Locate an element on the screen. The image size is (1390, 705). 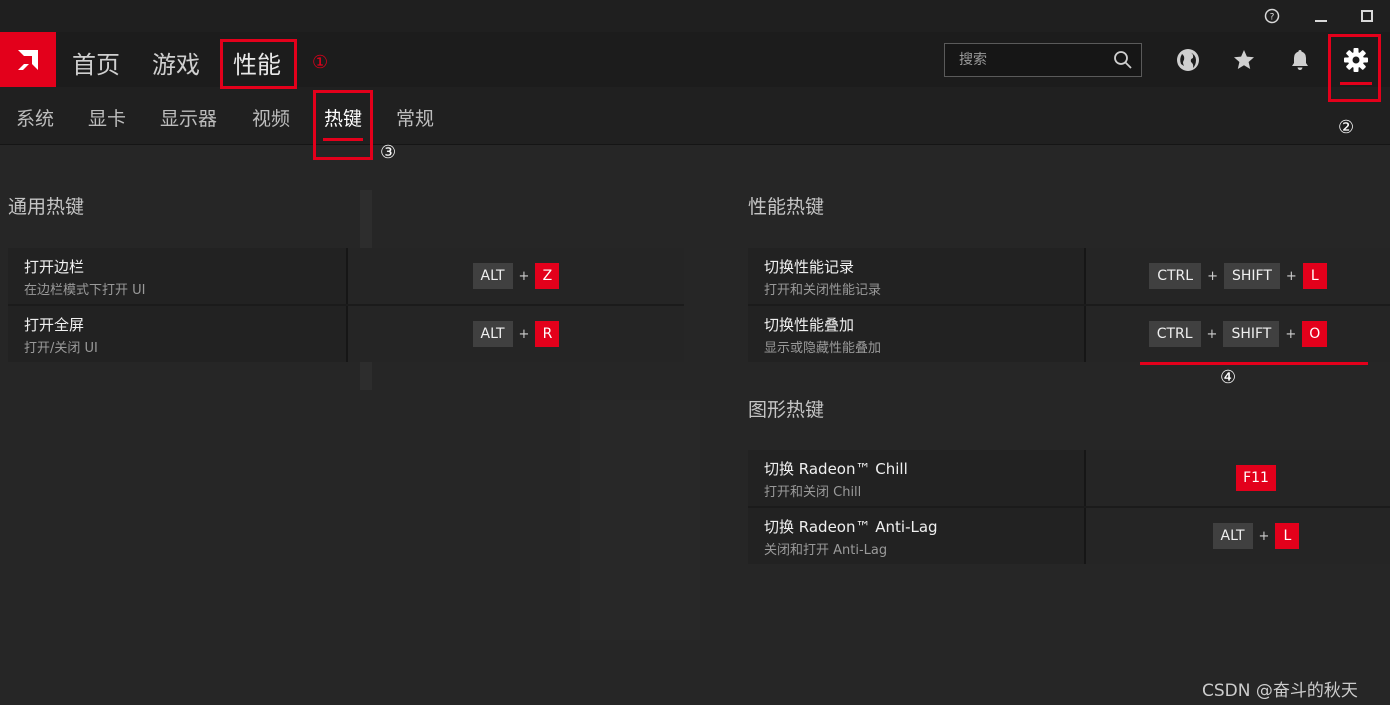
hotkey-label-cell: 打开全屏 打开/关闭 UI is located at coordinates (178, 334).